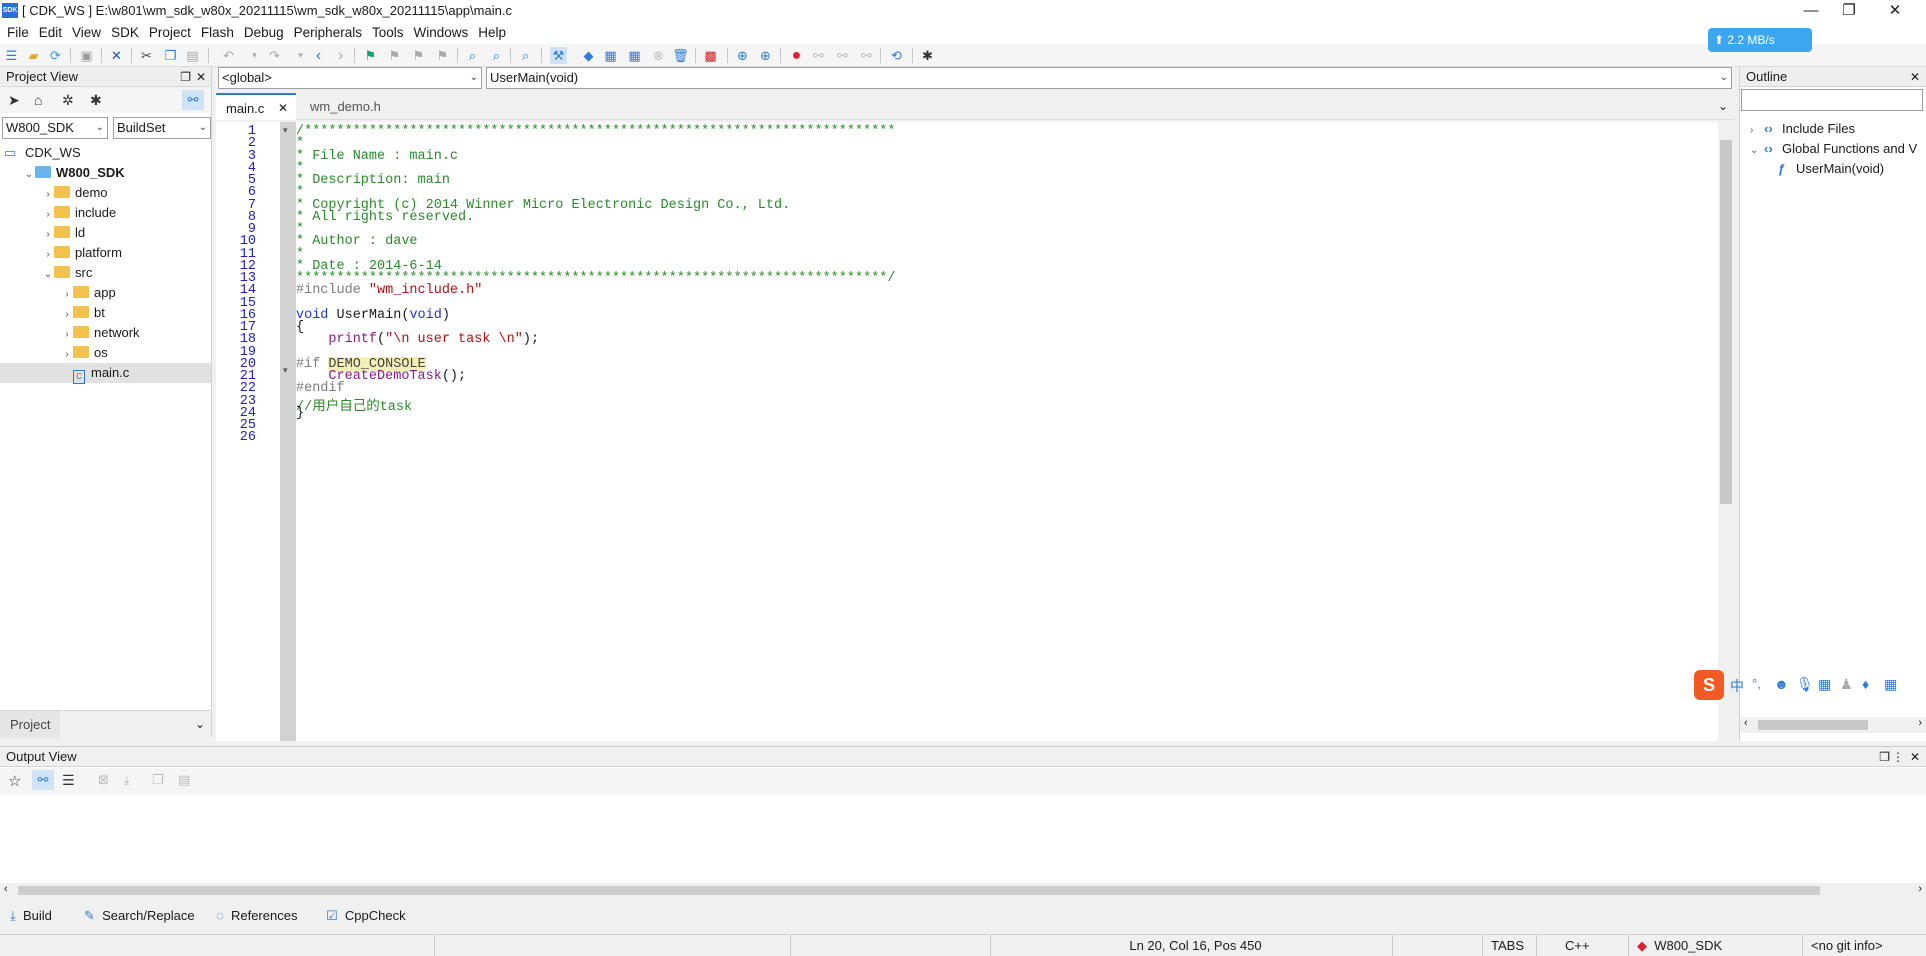 The image size is (1926, 956). I want to click on outline-scroll-thumb, so click(1813, 725).